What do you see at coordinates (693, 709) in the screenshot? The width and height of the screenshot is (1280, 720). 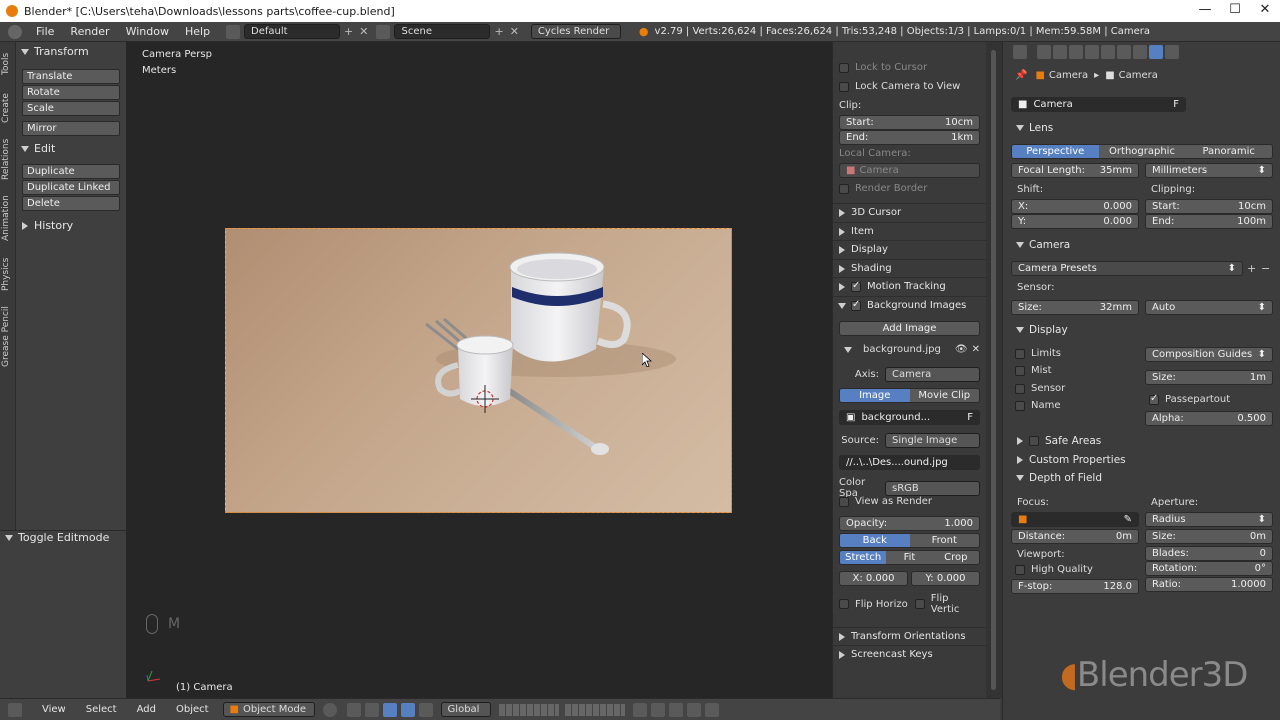 I see `render-still-icon` at bounding box center [693, 709].